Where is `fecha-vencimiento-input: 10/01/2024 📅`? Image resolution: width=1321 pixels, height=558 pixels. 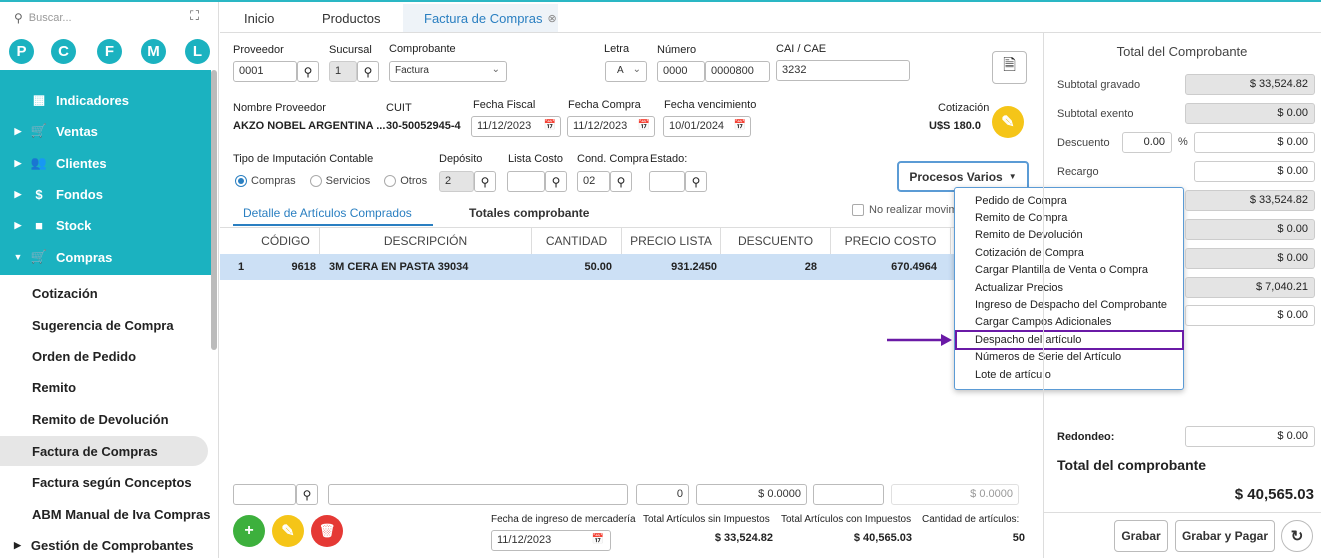
fecha-vencimiento-input: 10/01/2024 📅 is located at coordinates (707, 126).